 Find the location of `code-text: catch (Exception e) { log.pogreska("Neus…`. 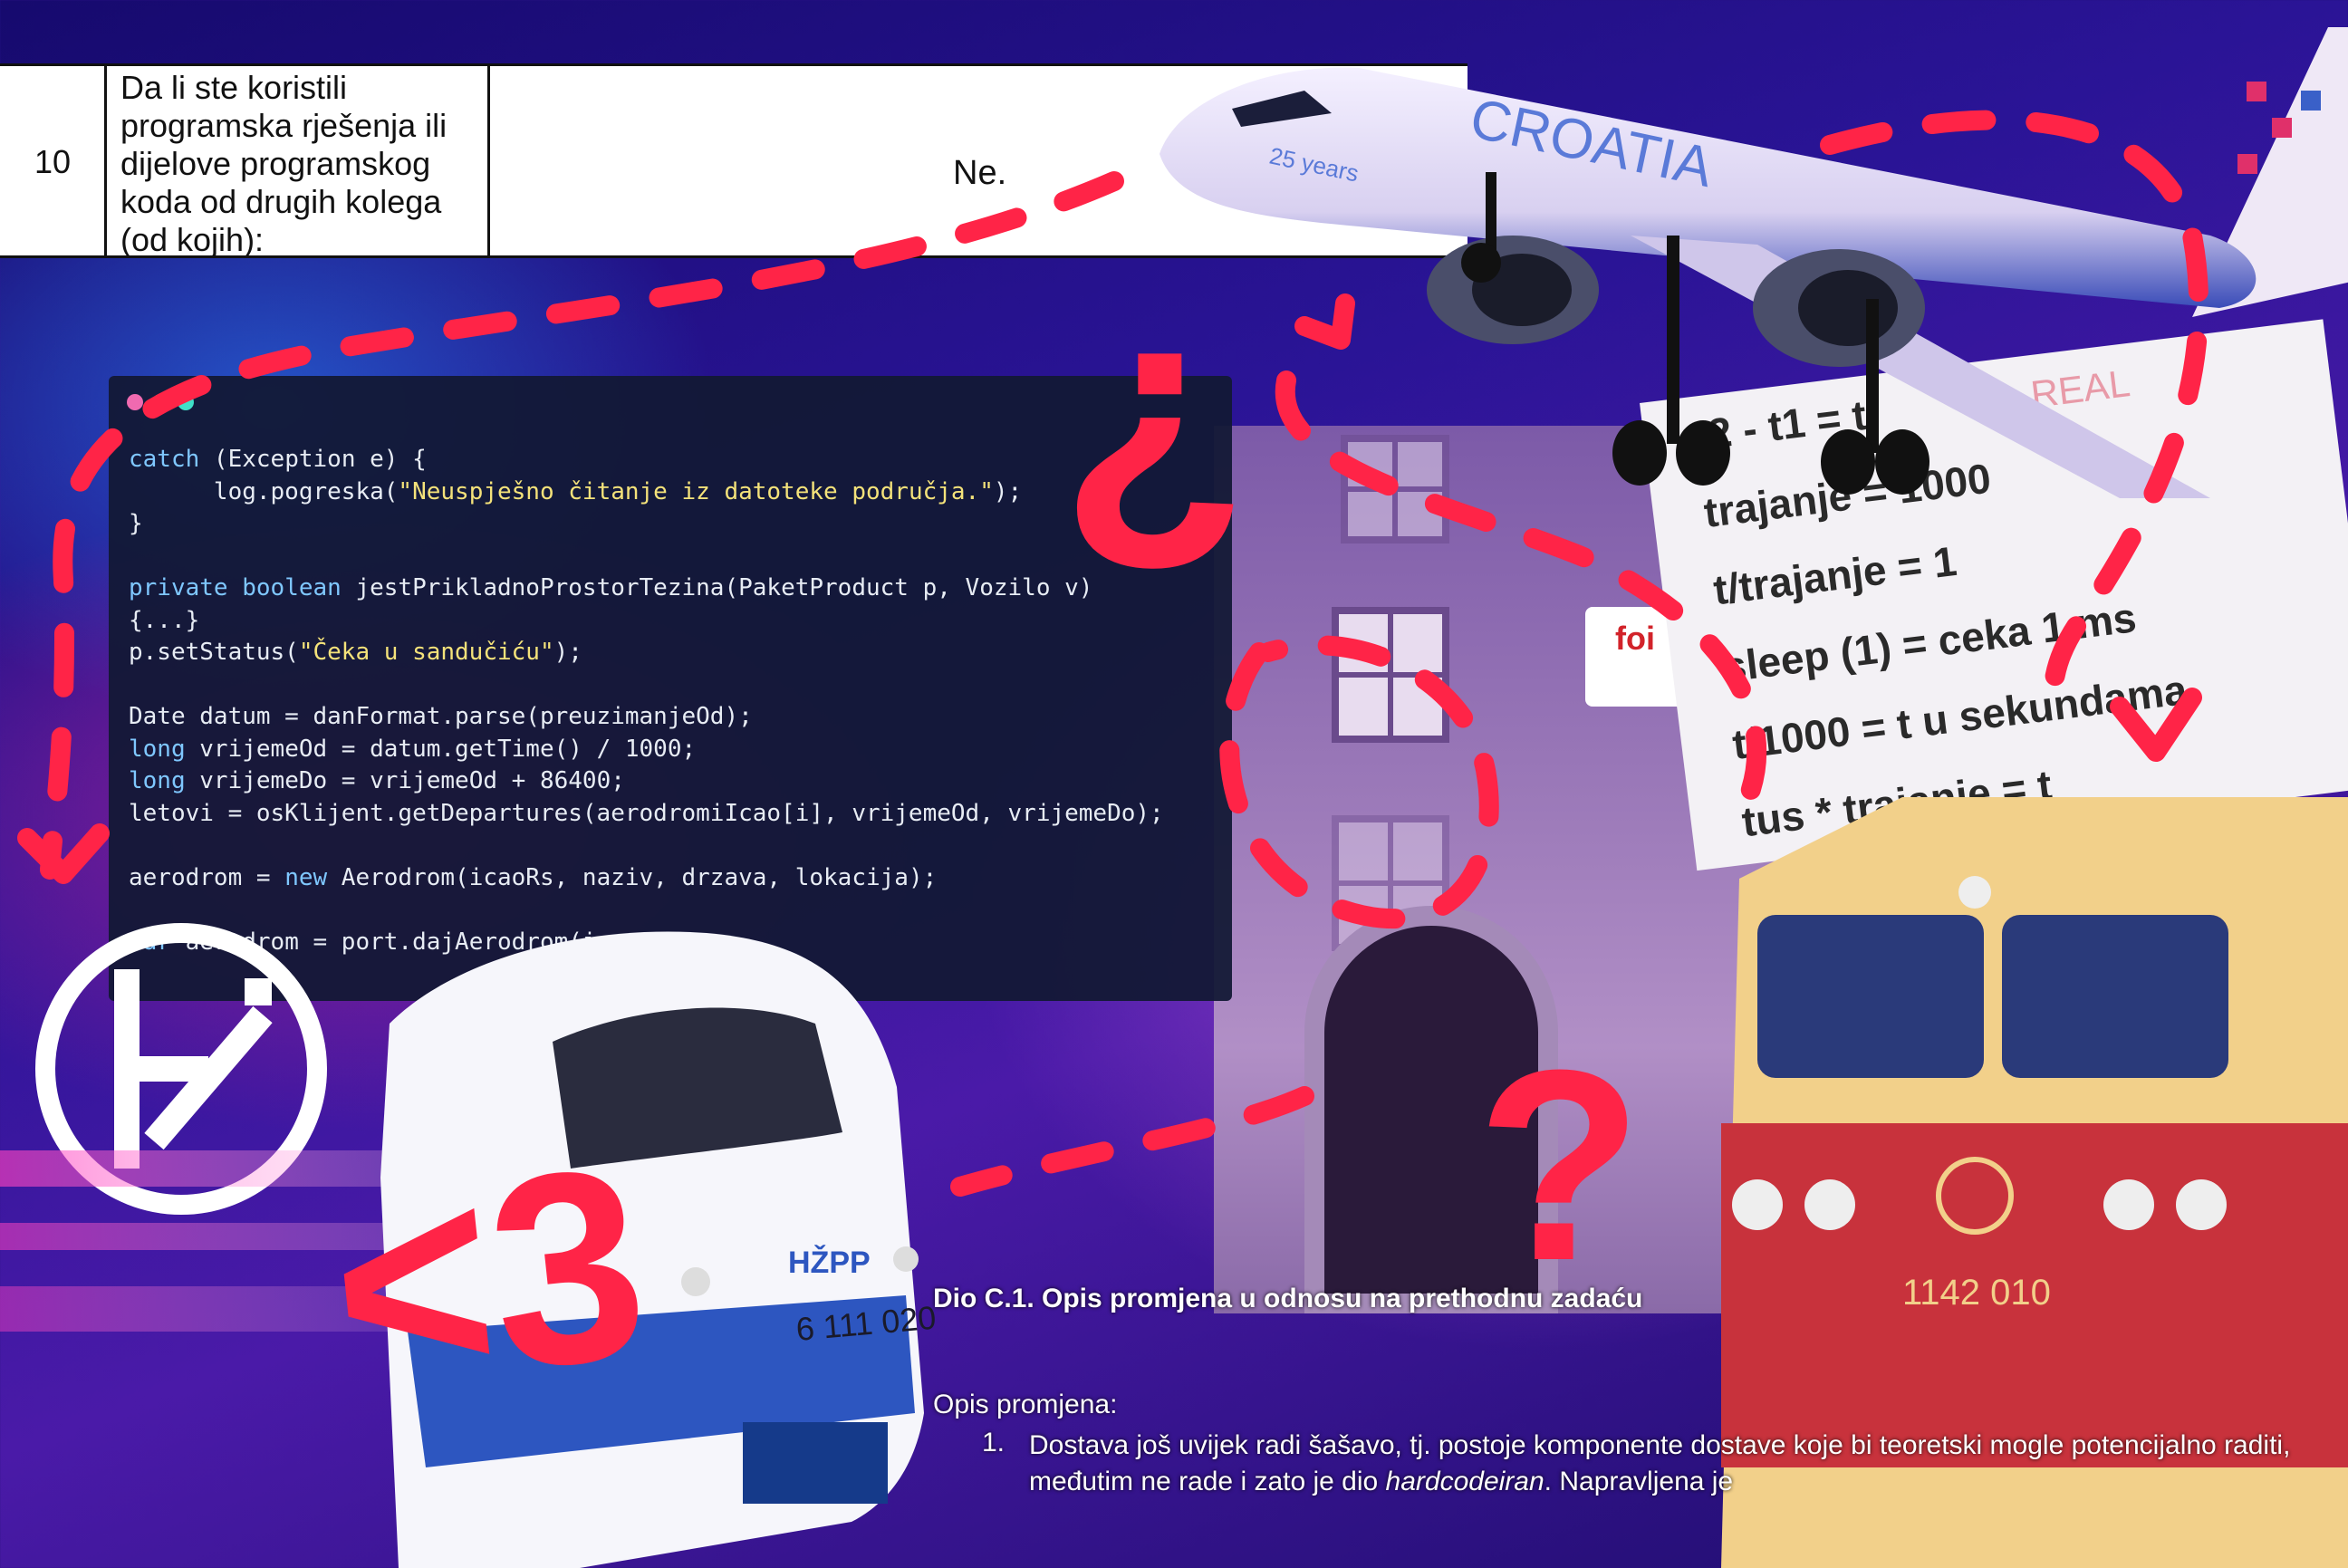

code-text: catch (Exception e) { log.pogreska("Neus… is located at coordinates (646, 701).